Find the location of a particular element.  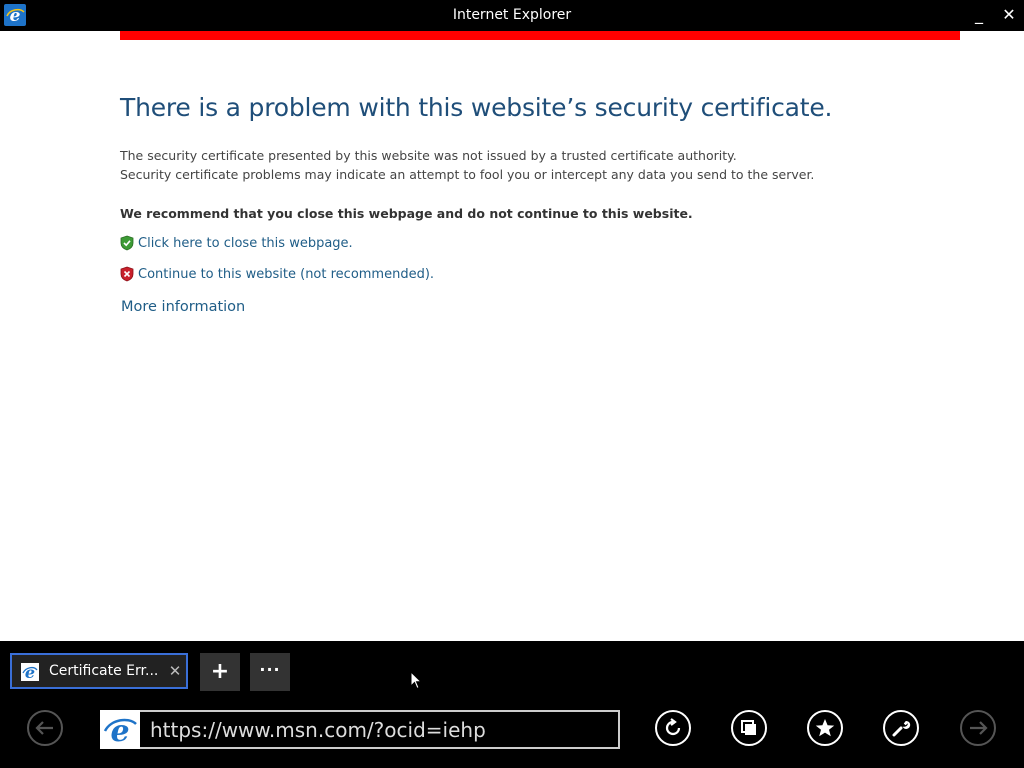

new-tab-button: + is located at coordinates (220, 672).